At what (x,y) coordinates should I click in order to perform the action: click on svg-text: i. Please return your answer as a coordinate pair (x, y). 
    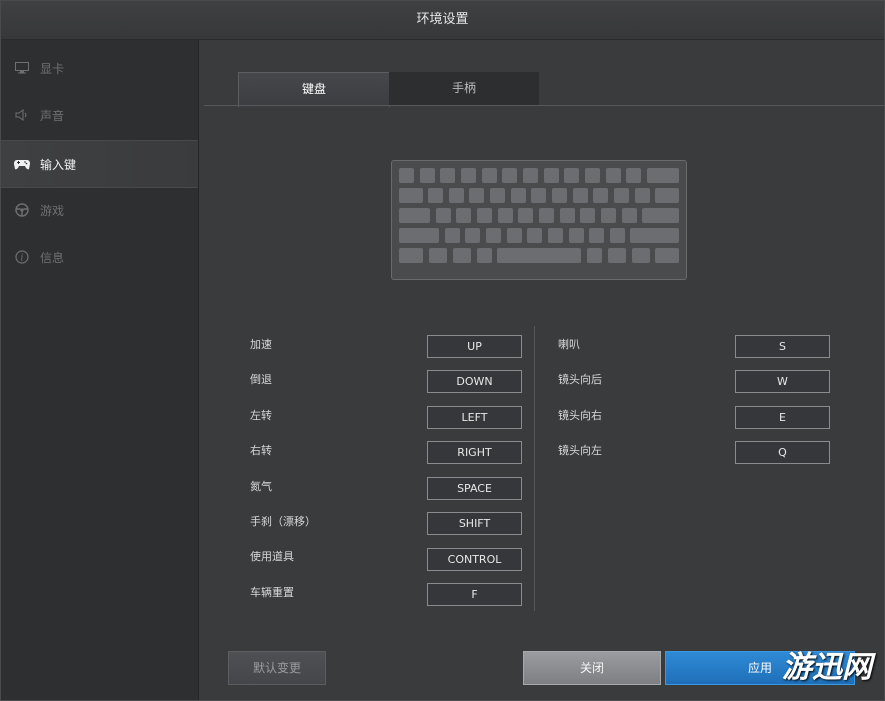
    Looking at the image, I should click on (22, 259).